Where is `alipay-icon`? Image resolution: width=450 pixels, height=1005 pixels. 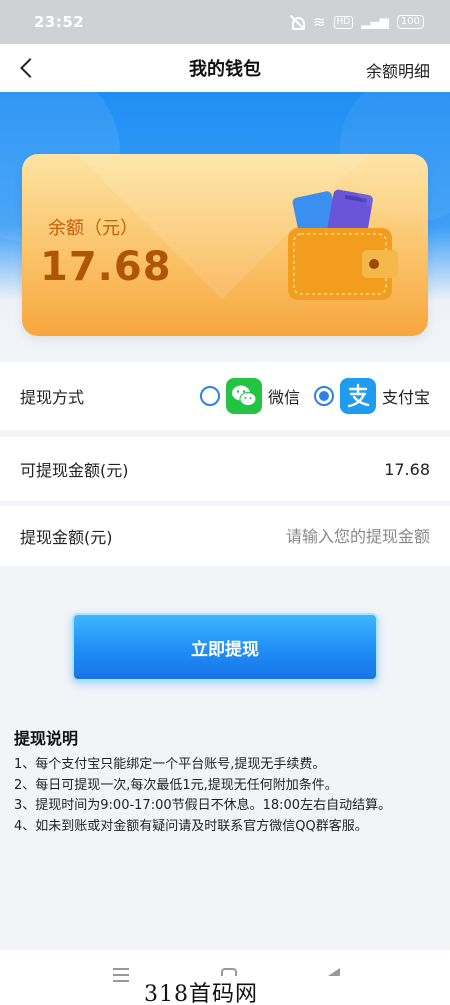 alipay-icon is located at coordinates (357, 396).